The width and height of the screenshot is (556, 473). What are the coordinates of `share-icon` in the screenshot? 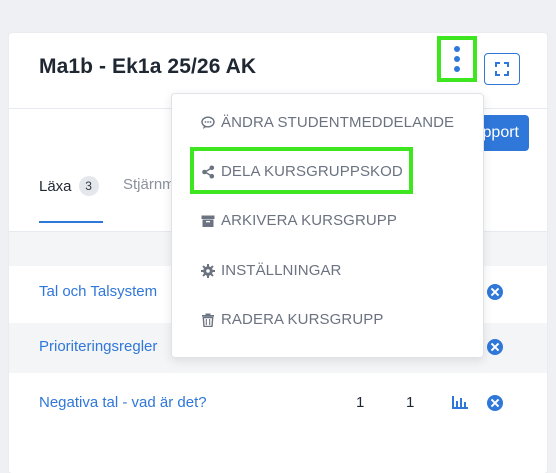 It's located at (208, 172).